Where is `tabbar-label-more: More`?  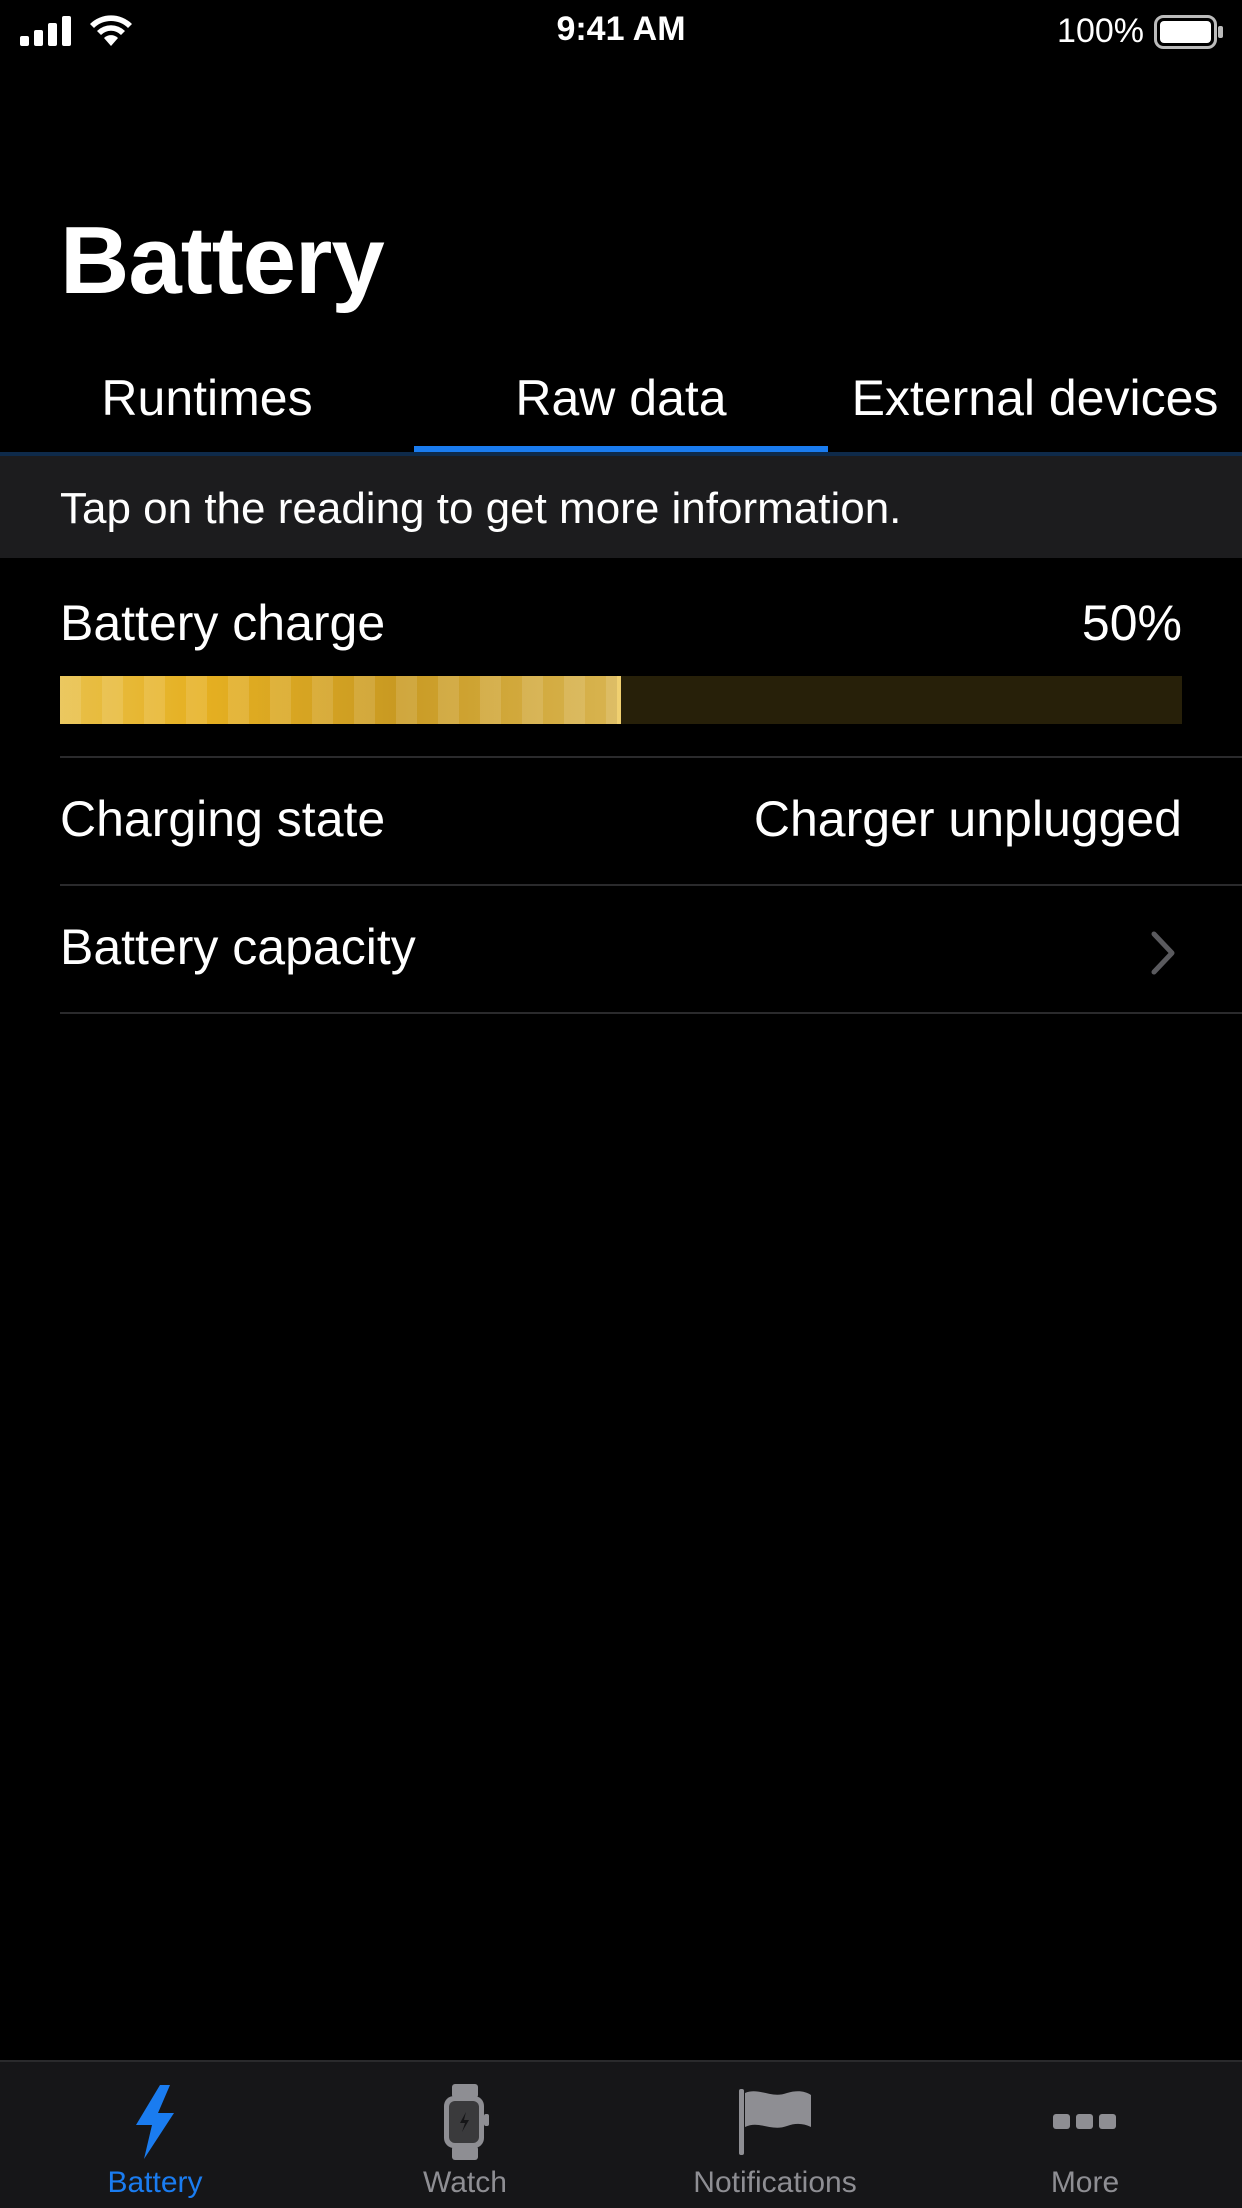 tabbar-label-more: More is located at coordinates (1085, 2182).